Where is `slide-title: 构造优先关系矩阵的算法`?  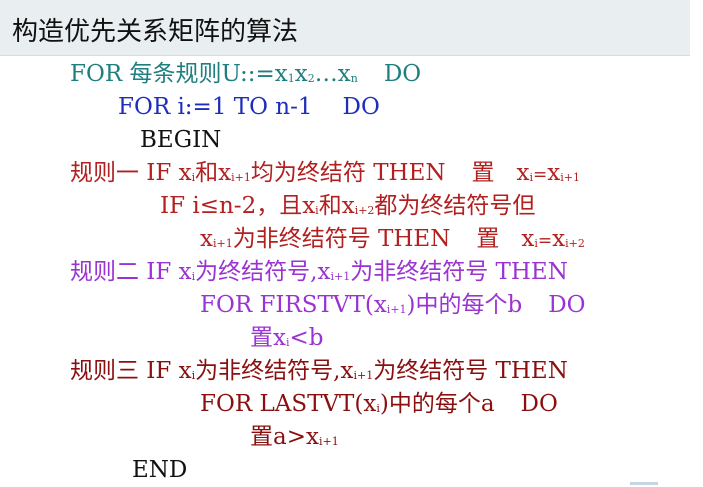
slide-title: 构造优先关系矩阵的算法 is located at coordinates (155, 32).